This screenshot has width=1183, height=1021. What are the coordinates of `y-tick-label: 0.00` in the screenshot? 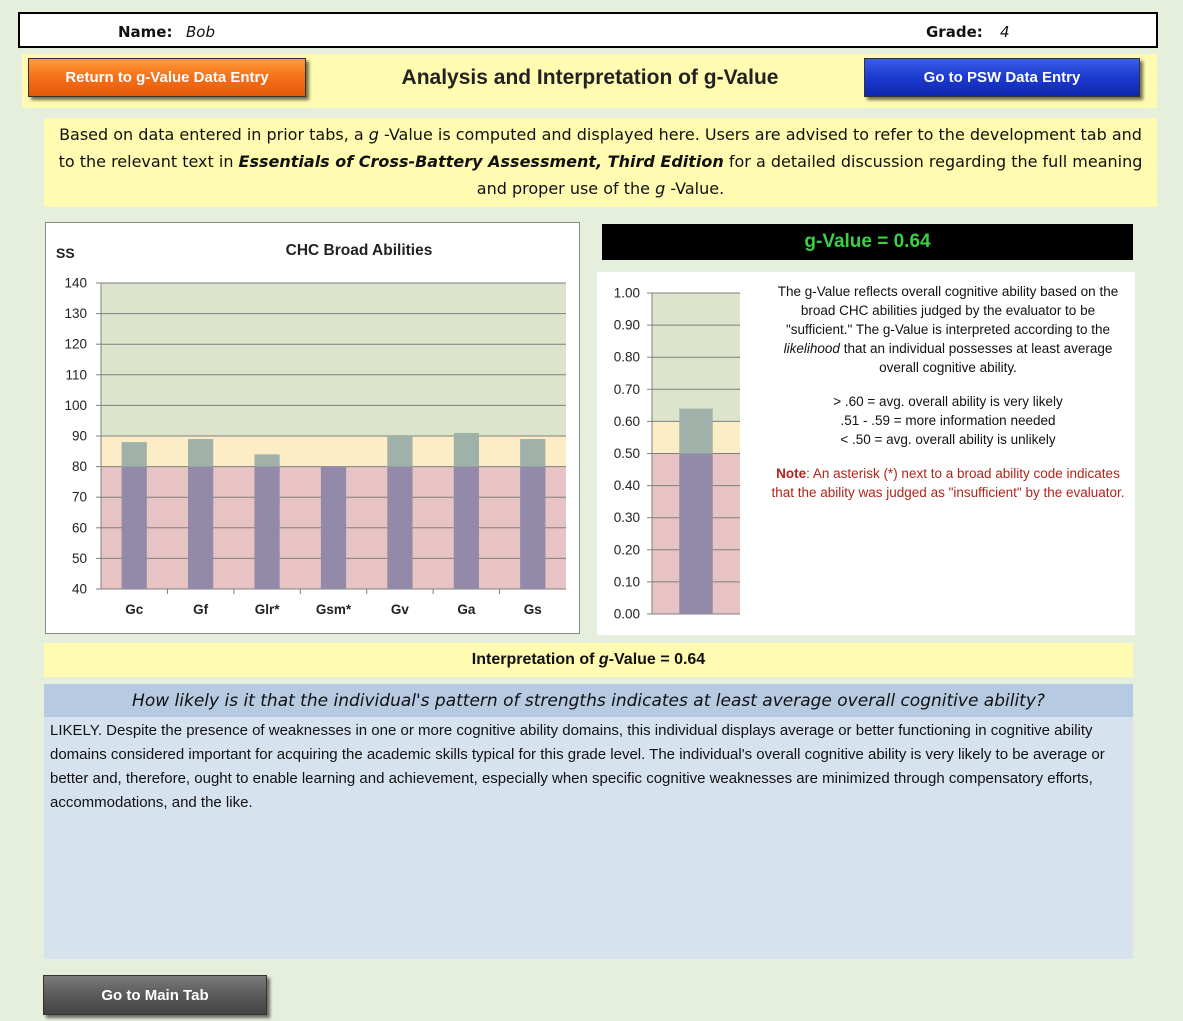 It's located at (627, 614).